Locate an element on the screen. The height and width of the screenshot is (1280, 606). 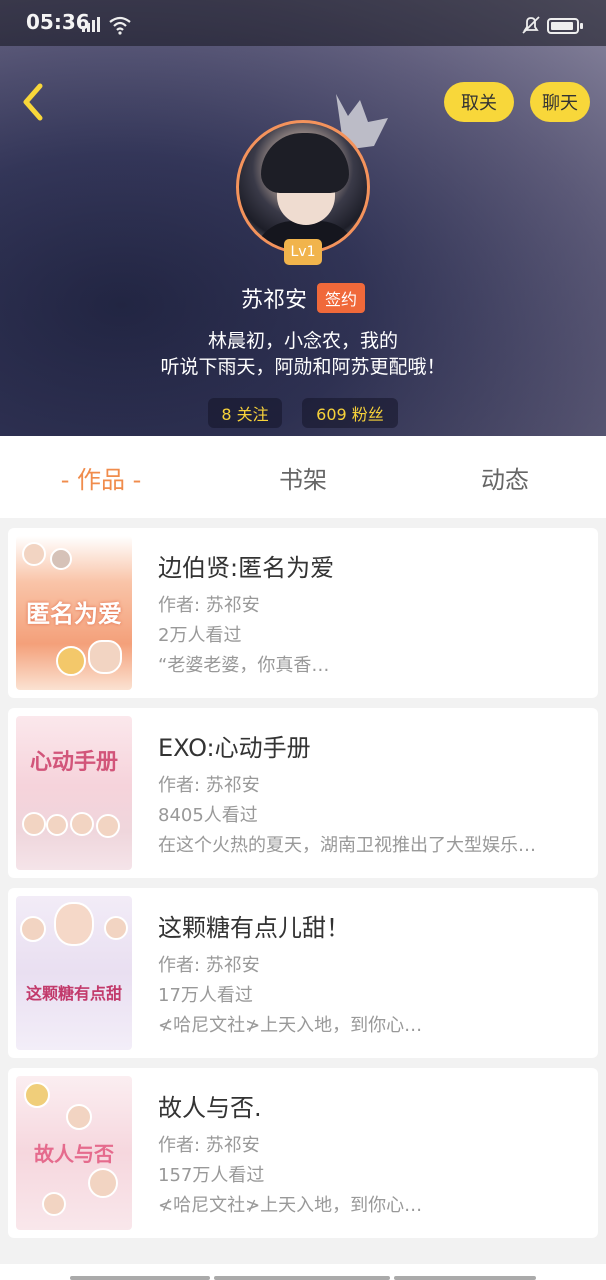
unfollow-button: 取关 is located at coordinates (479, 102).